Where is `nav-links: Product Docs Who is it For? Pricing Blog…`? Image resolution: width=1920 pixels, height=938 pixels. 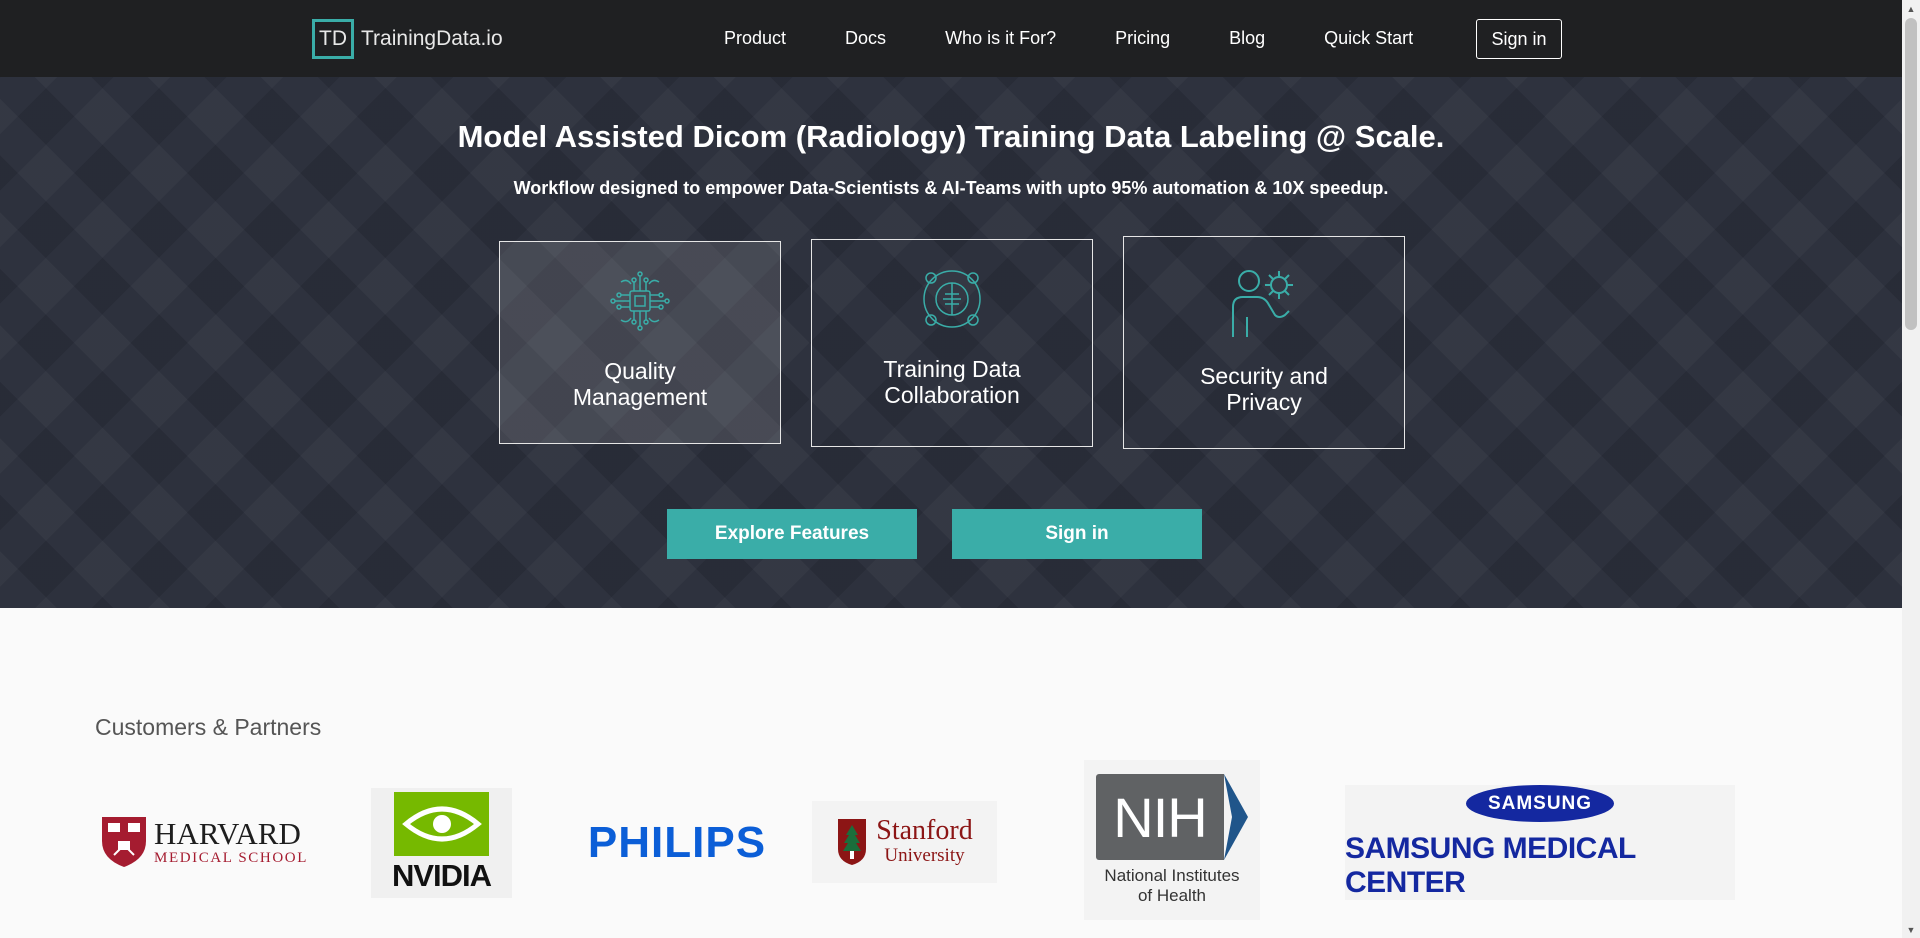 nav-links: Product Docs Who is it For? Pricing Blog… is located at coordinates (1056, 38).